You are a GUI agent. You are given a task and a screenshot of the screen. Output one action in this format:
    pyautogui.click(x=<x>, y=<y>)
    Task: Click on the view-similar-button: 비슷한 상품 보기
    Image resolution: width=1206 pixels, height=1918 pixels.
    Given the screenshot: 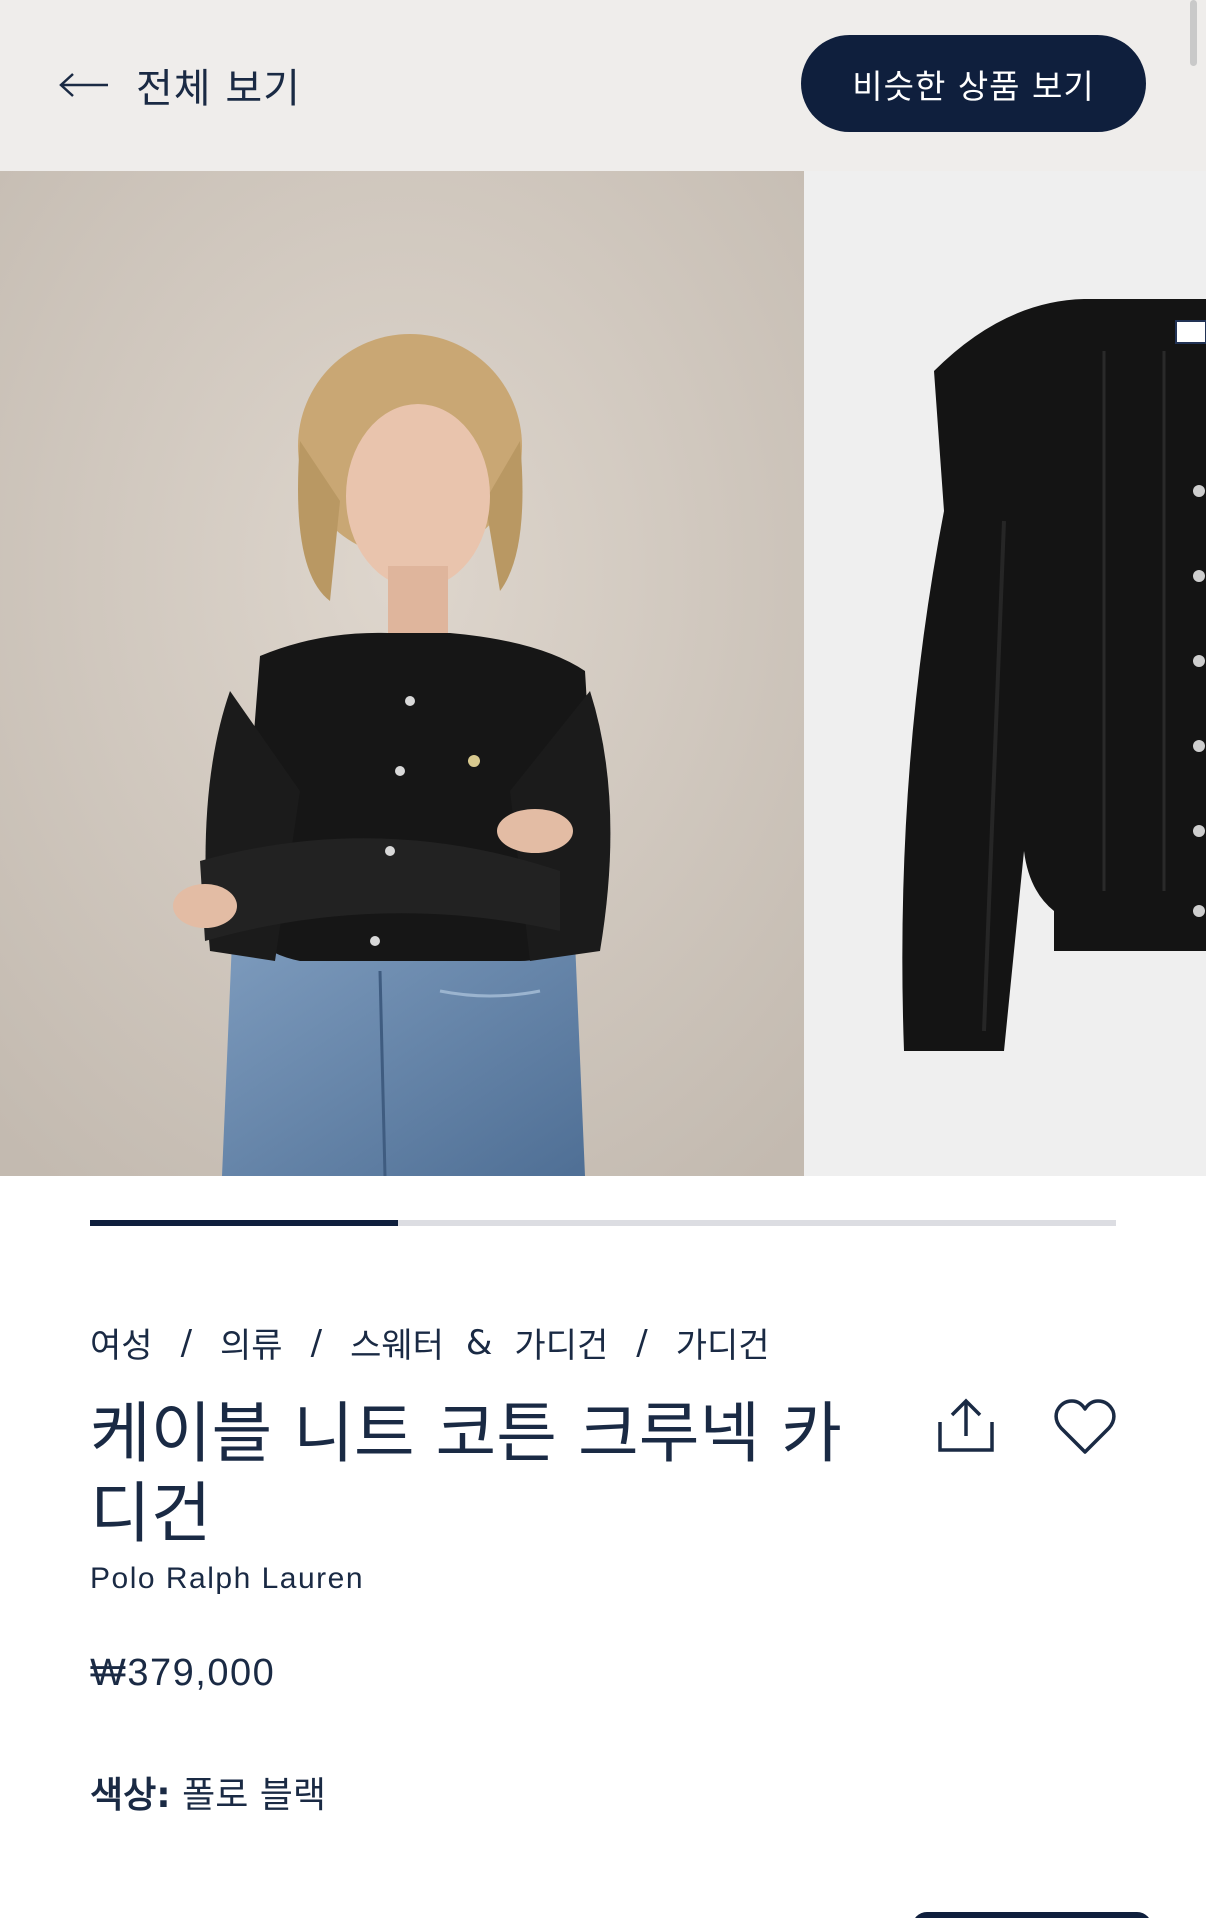 What is the action you would take?
    pyautogui.click(x=973, y=83)
    